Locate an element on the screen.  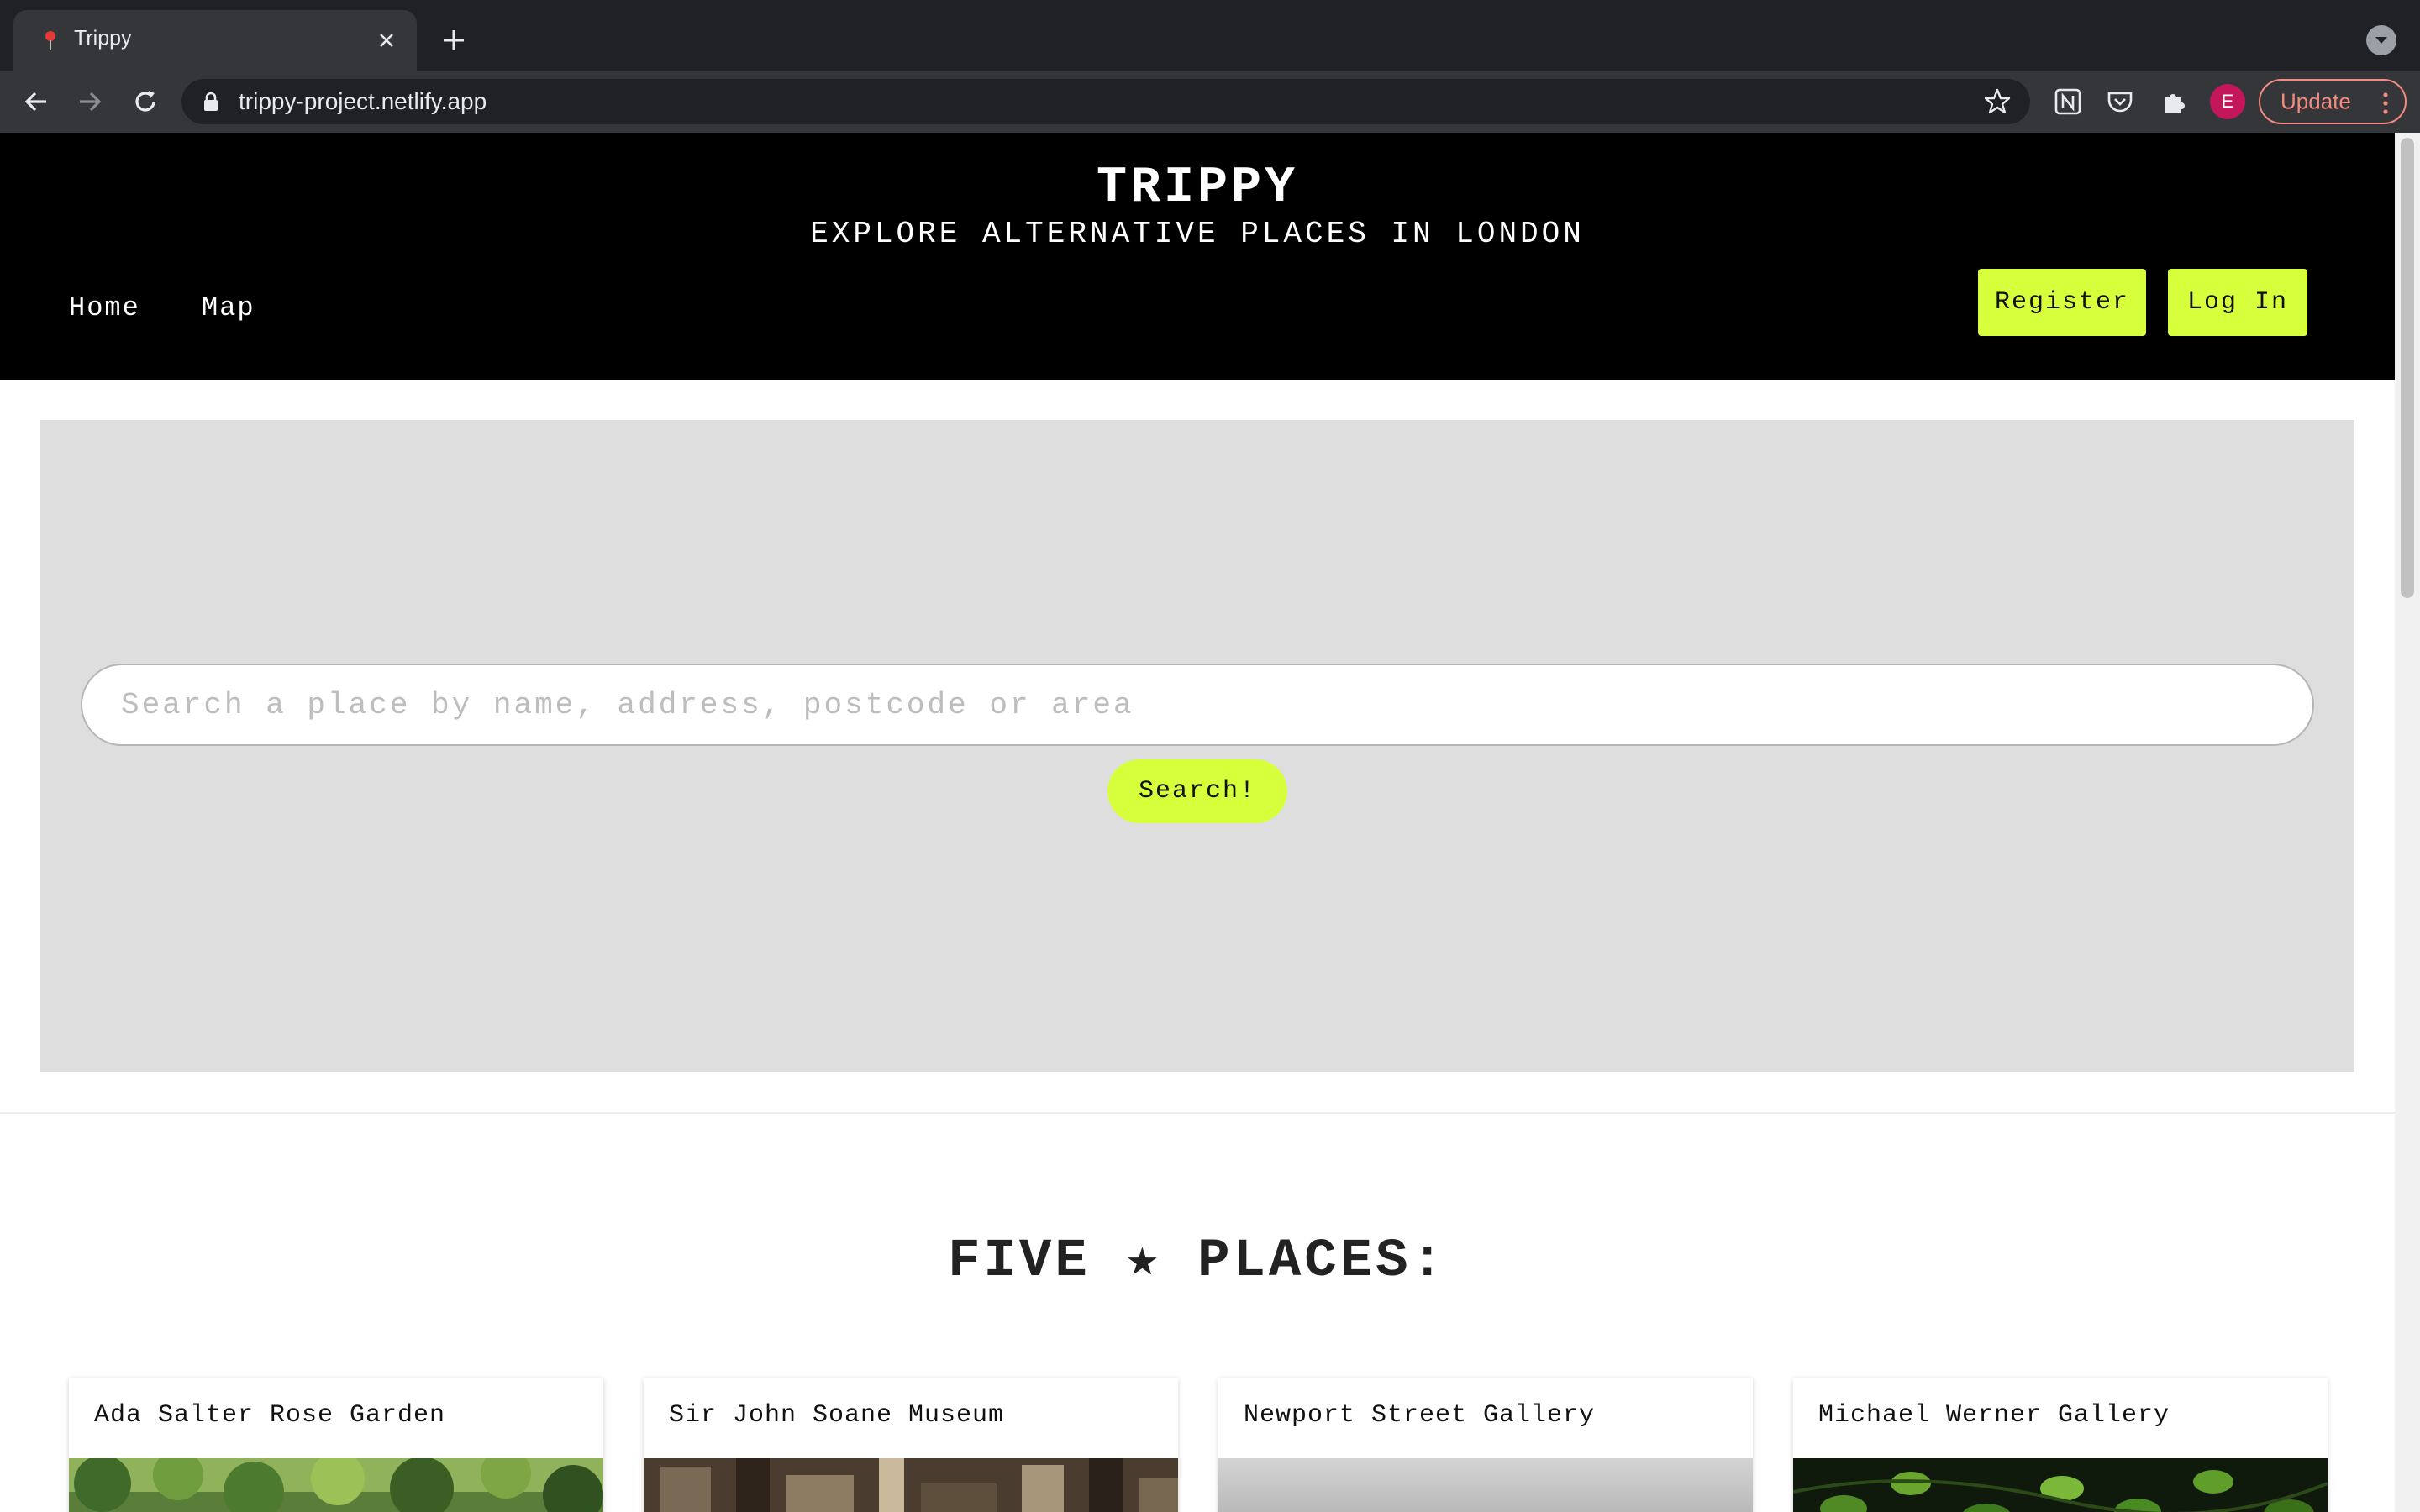
place-card-title: Ada Salter Rose Garden is located at coordinates (270, 1415).